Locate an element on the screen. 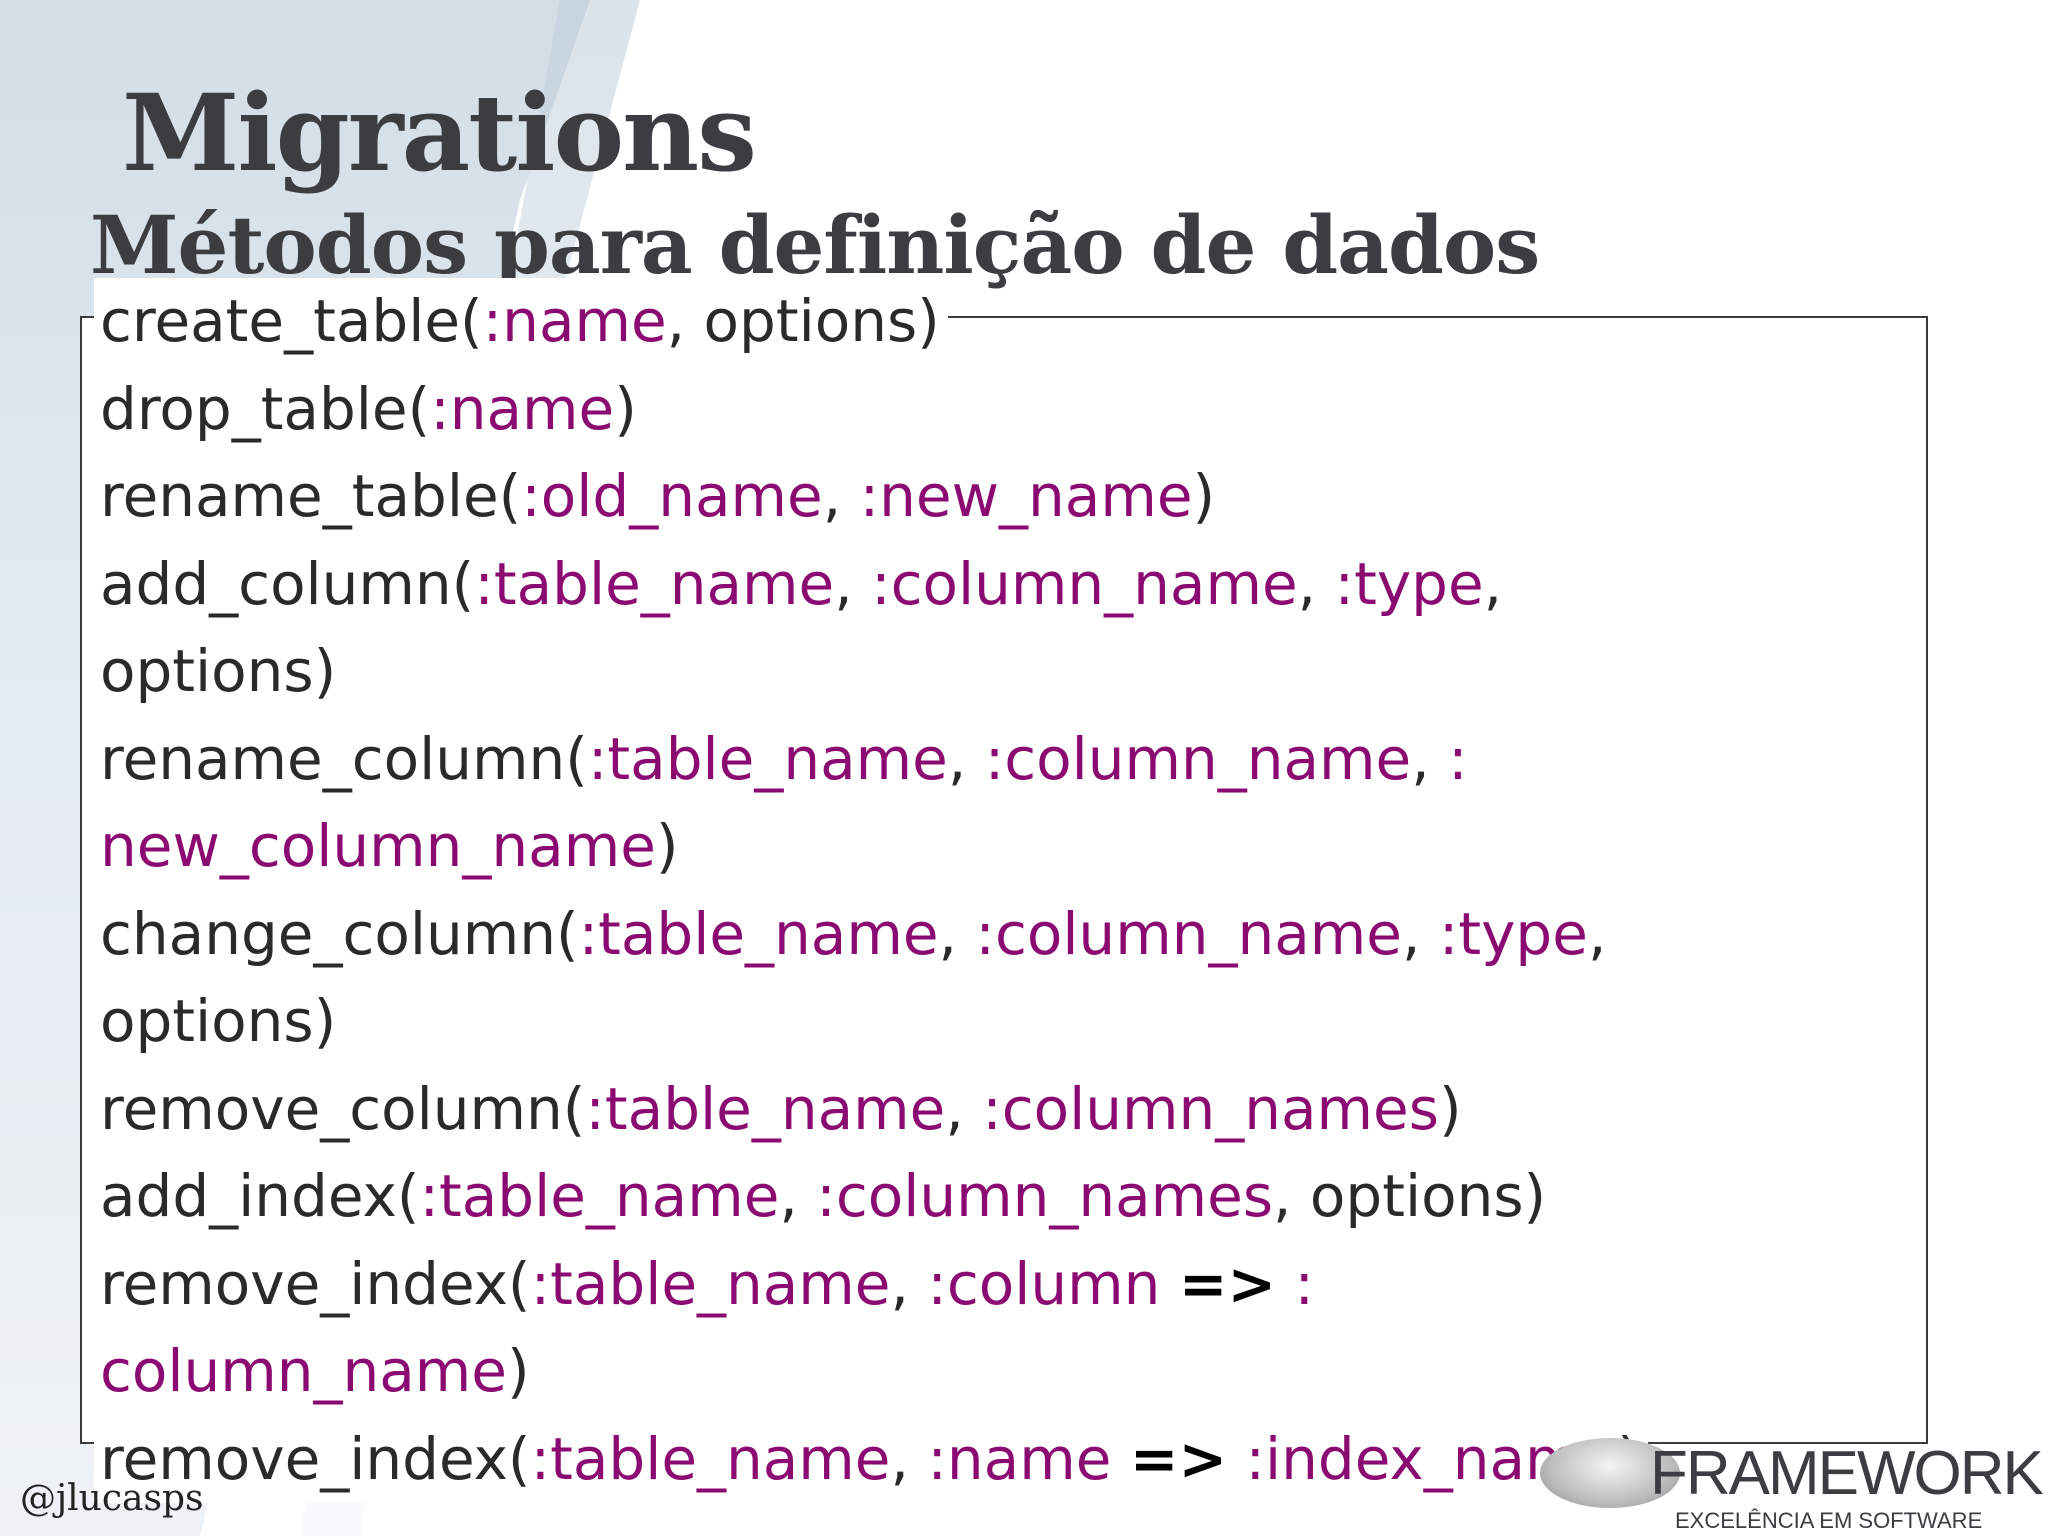  code-symbol: :new_name is located at coordinates (1026, 496).